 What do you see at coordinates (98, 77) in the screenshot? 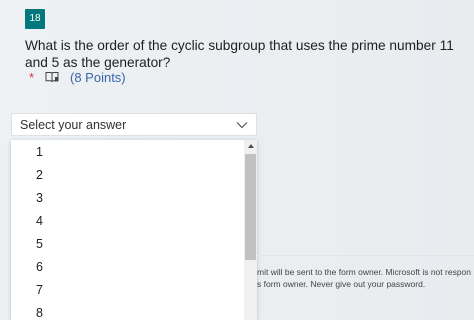
I see `question-points: (8 Points)` at bounding box center [98, 77].